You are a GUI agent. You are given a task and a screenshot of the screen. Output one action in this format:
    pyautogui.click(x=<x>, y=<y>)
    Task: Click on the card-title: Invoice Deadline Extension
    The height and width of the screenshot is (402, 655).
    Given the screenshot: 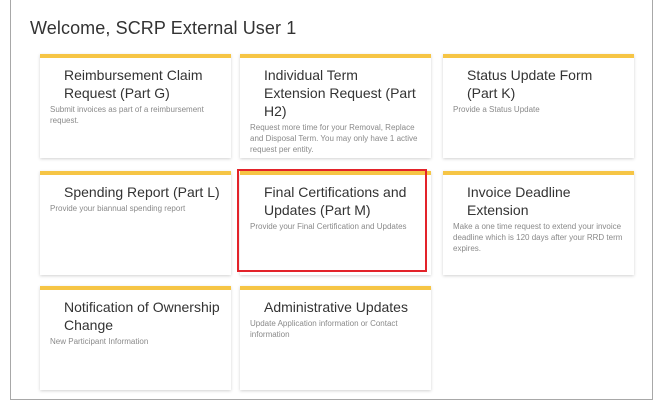 What is the action you would take?
    pyautogui.click(x=519, y=201)
    